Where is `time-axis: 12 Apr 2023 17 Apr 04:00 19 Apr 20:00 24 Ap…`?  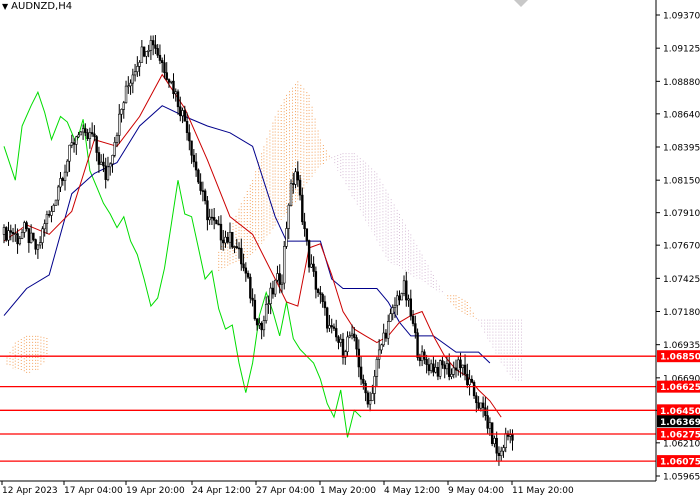
time-axis: 12 Apr 2023 17 Apr 04:00 19 Apr 20:00 24 Ap… is located at coordinates (287, 488).